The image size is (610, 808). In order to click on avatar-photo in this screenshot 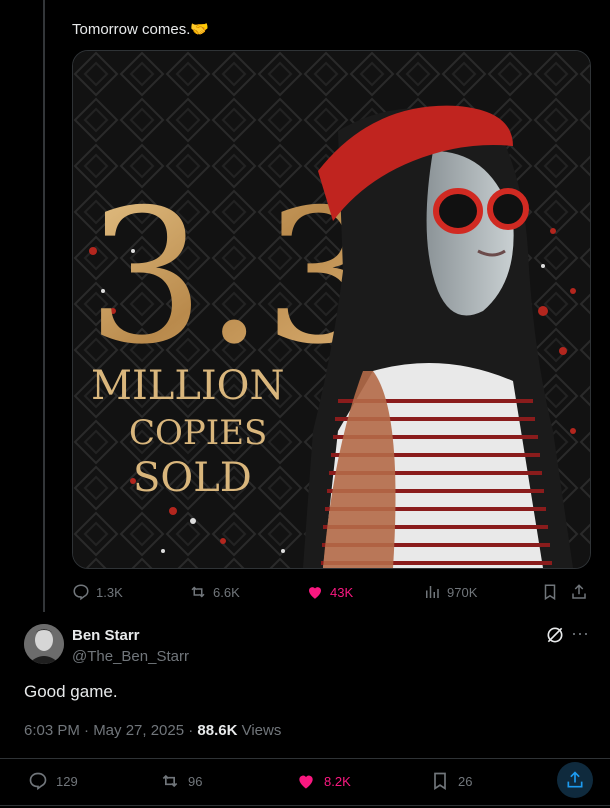, I will do `click(44, 644)`.